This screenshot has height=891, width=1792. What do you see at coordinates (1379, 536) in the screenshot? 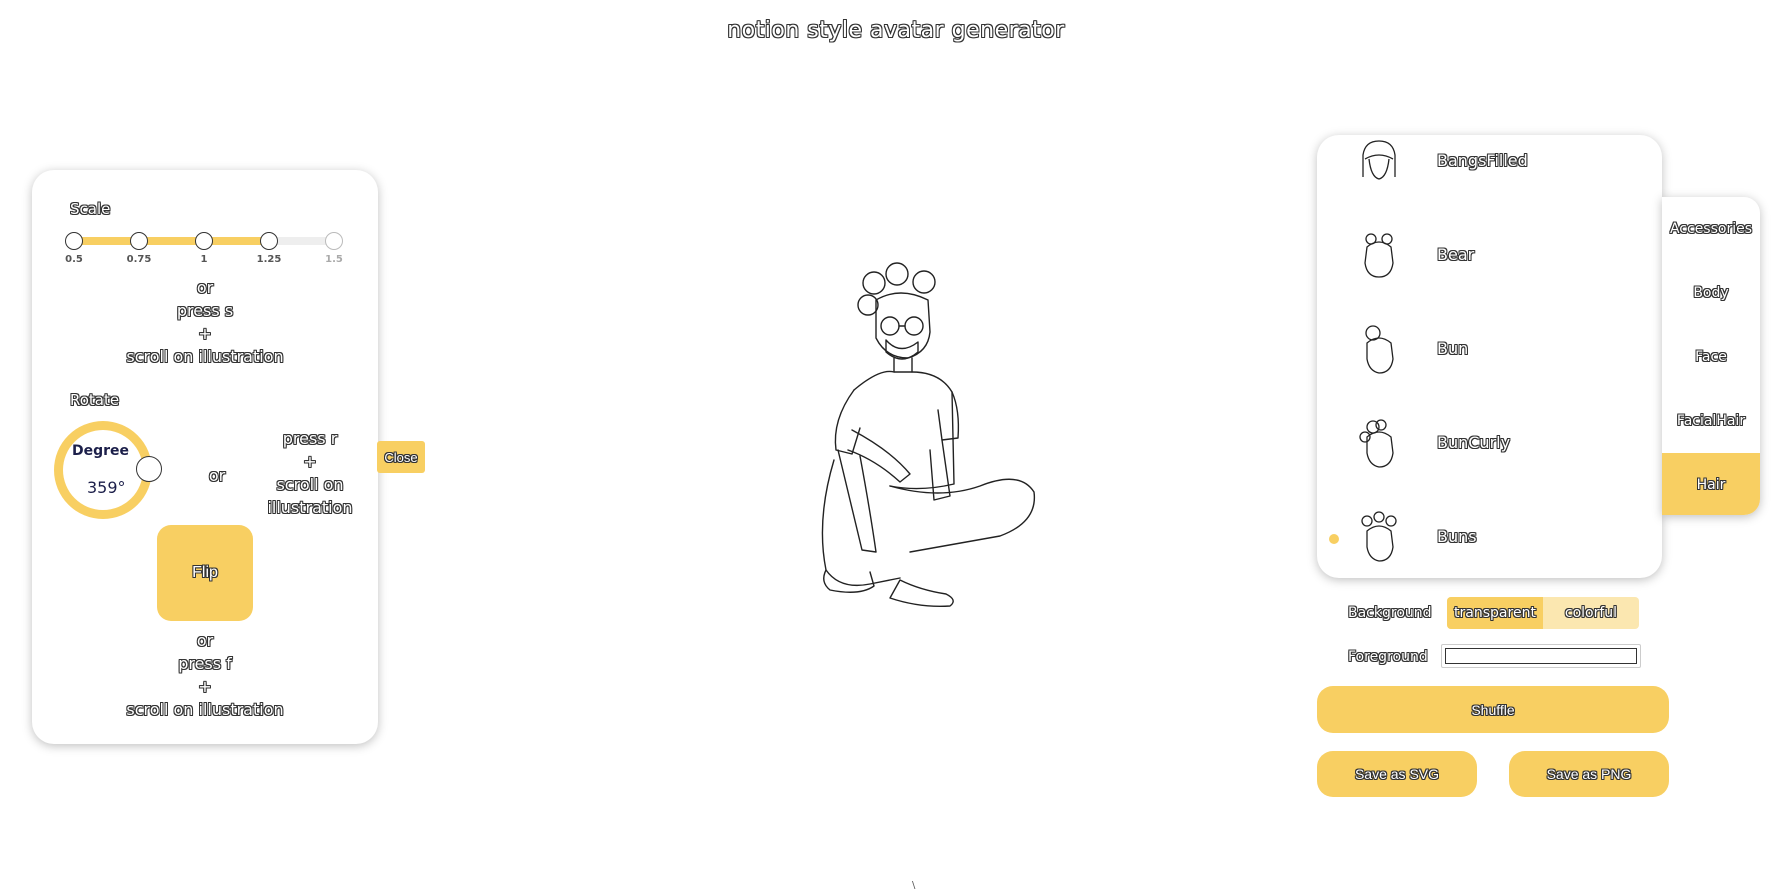
I see `hair-buns-icon` at bounding box center [1379, 536].